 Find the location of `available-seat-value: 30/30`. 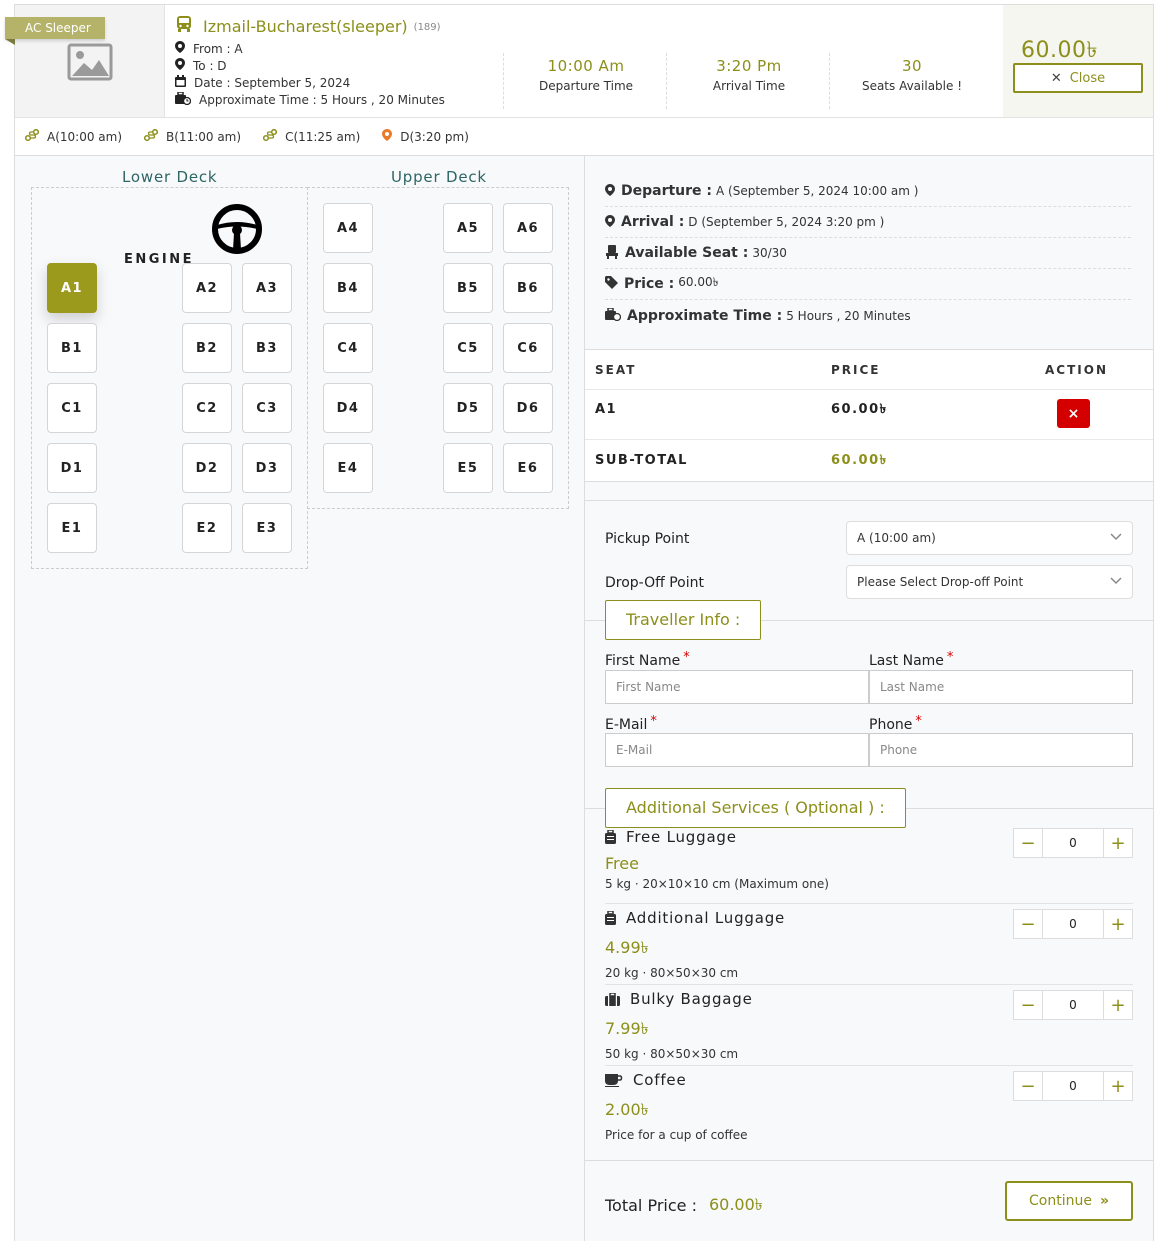

available-seat-value: 30/30 is located at coordinates (769, 253).